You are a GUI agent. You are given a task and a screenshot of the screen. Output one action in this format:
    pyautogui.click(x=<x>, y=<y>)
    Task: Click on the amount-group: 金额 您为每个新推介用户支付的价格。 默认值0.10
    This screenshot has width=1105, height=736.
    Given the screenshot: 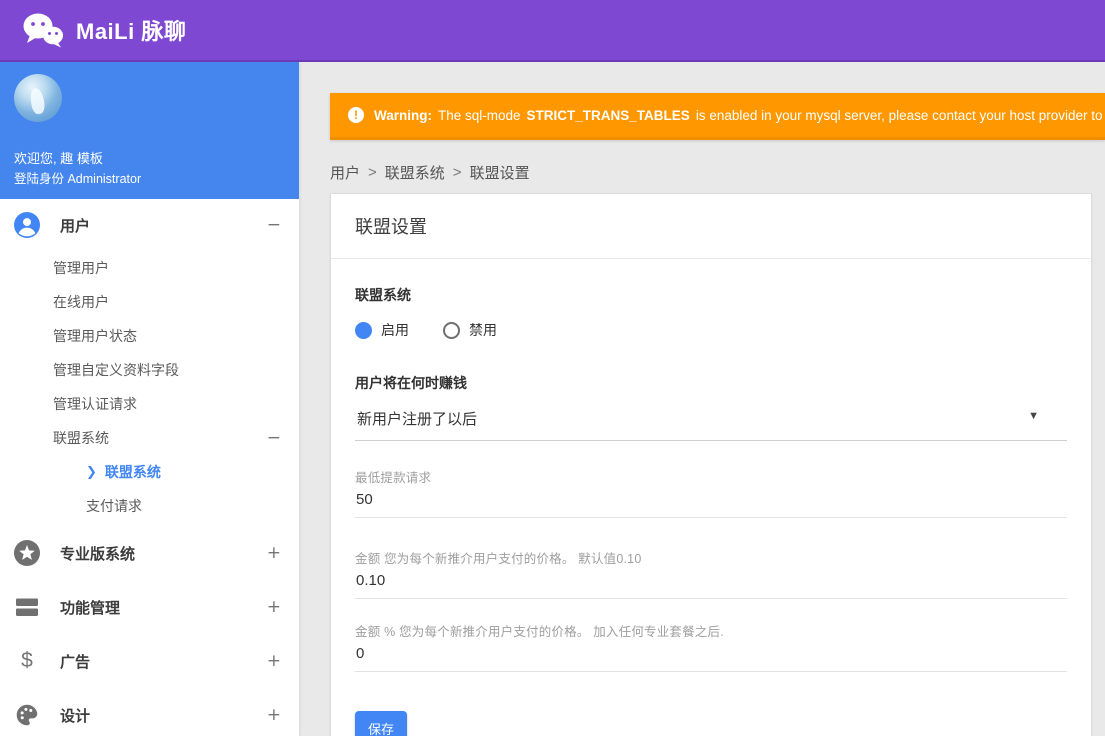 What is the action you would take?
    pyautogui.click(x=711, y=573)
    